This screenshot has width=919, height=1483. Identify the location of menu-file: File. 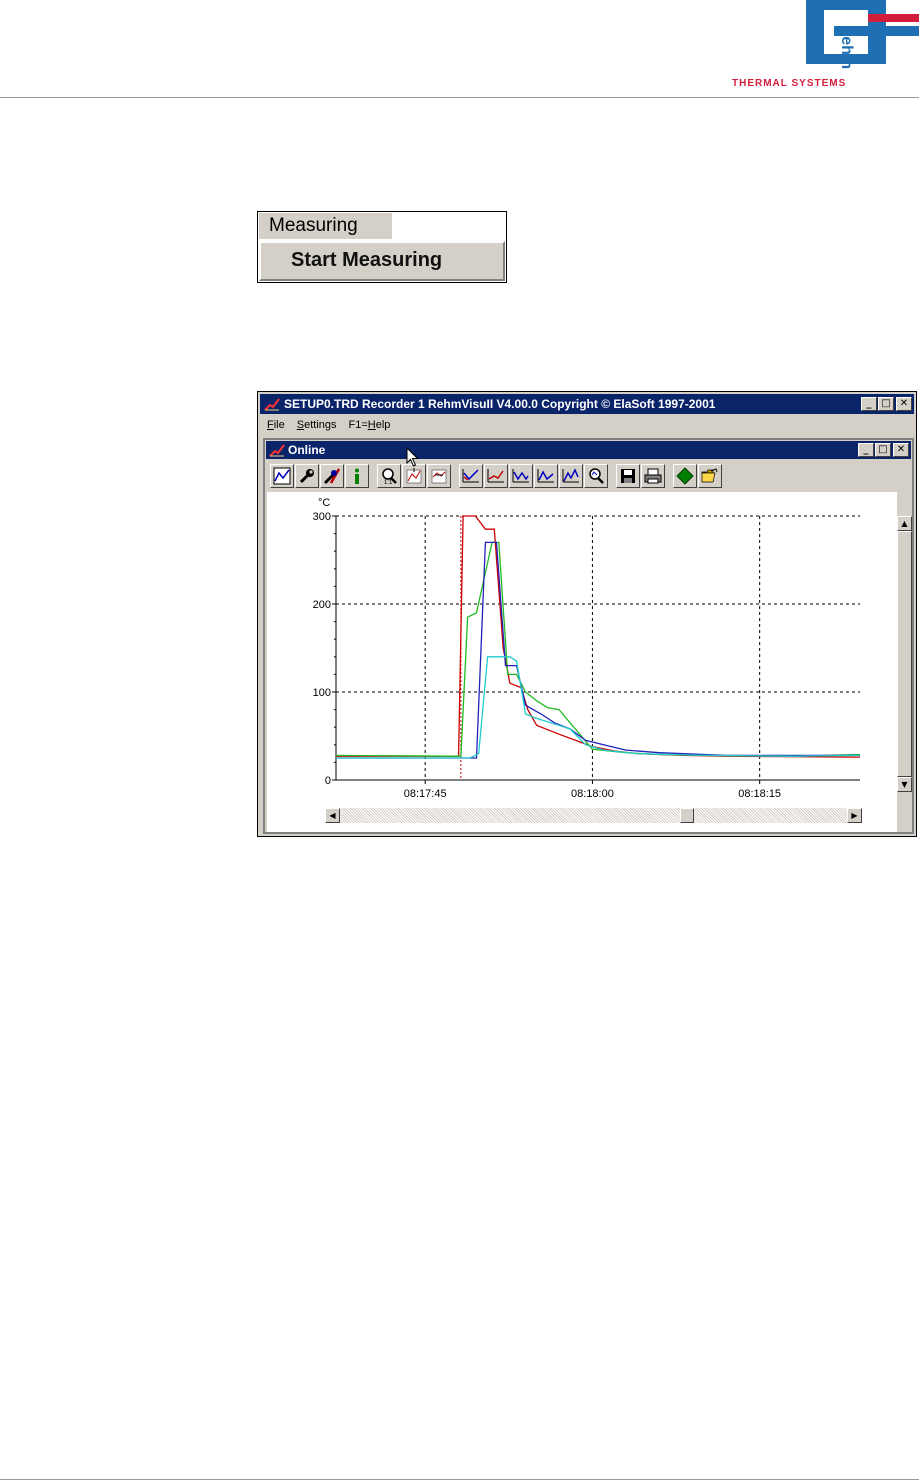
(276, 425).